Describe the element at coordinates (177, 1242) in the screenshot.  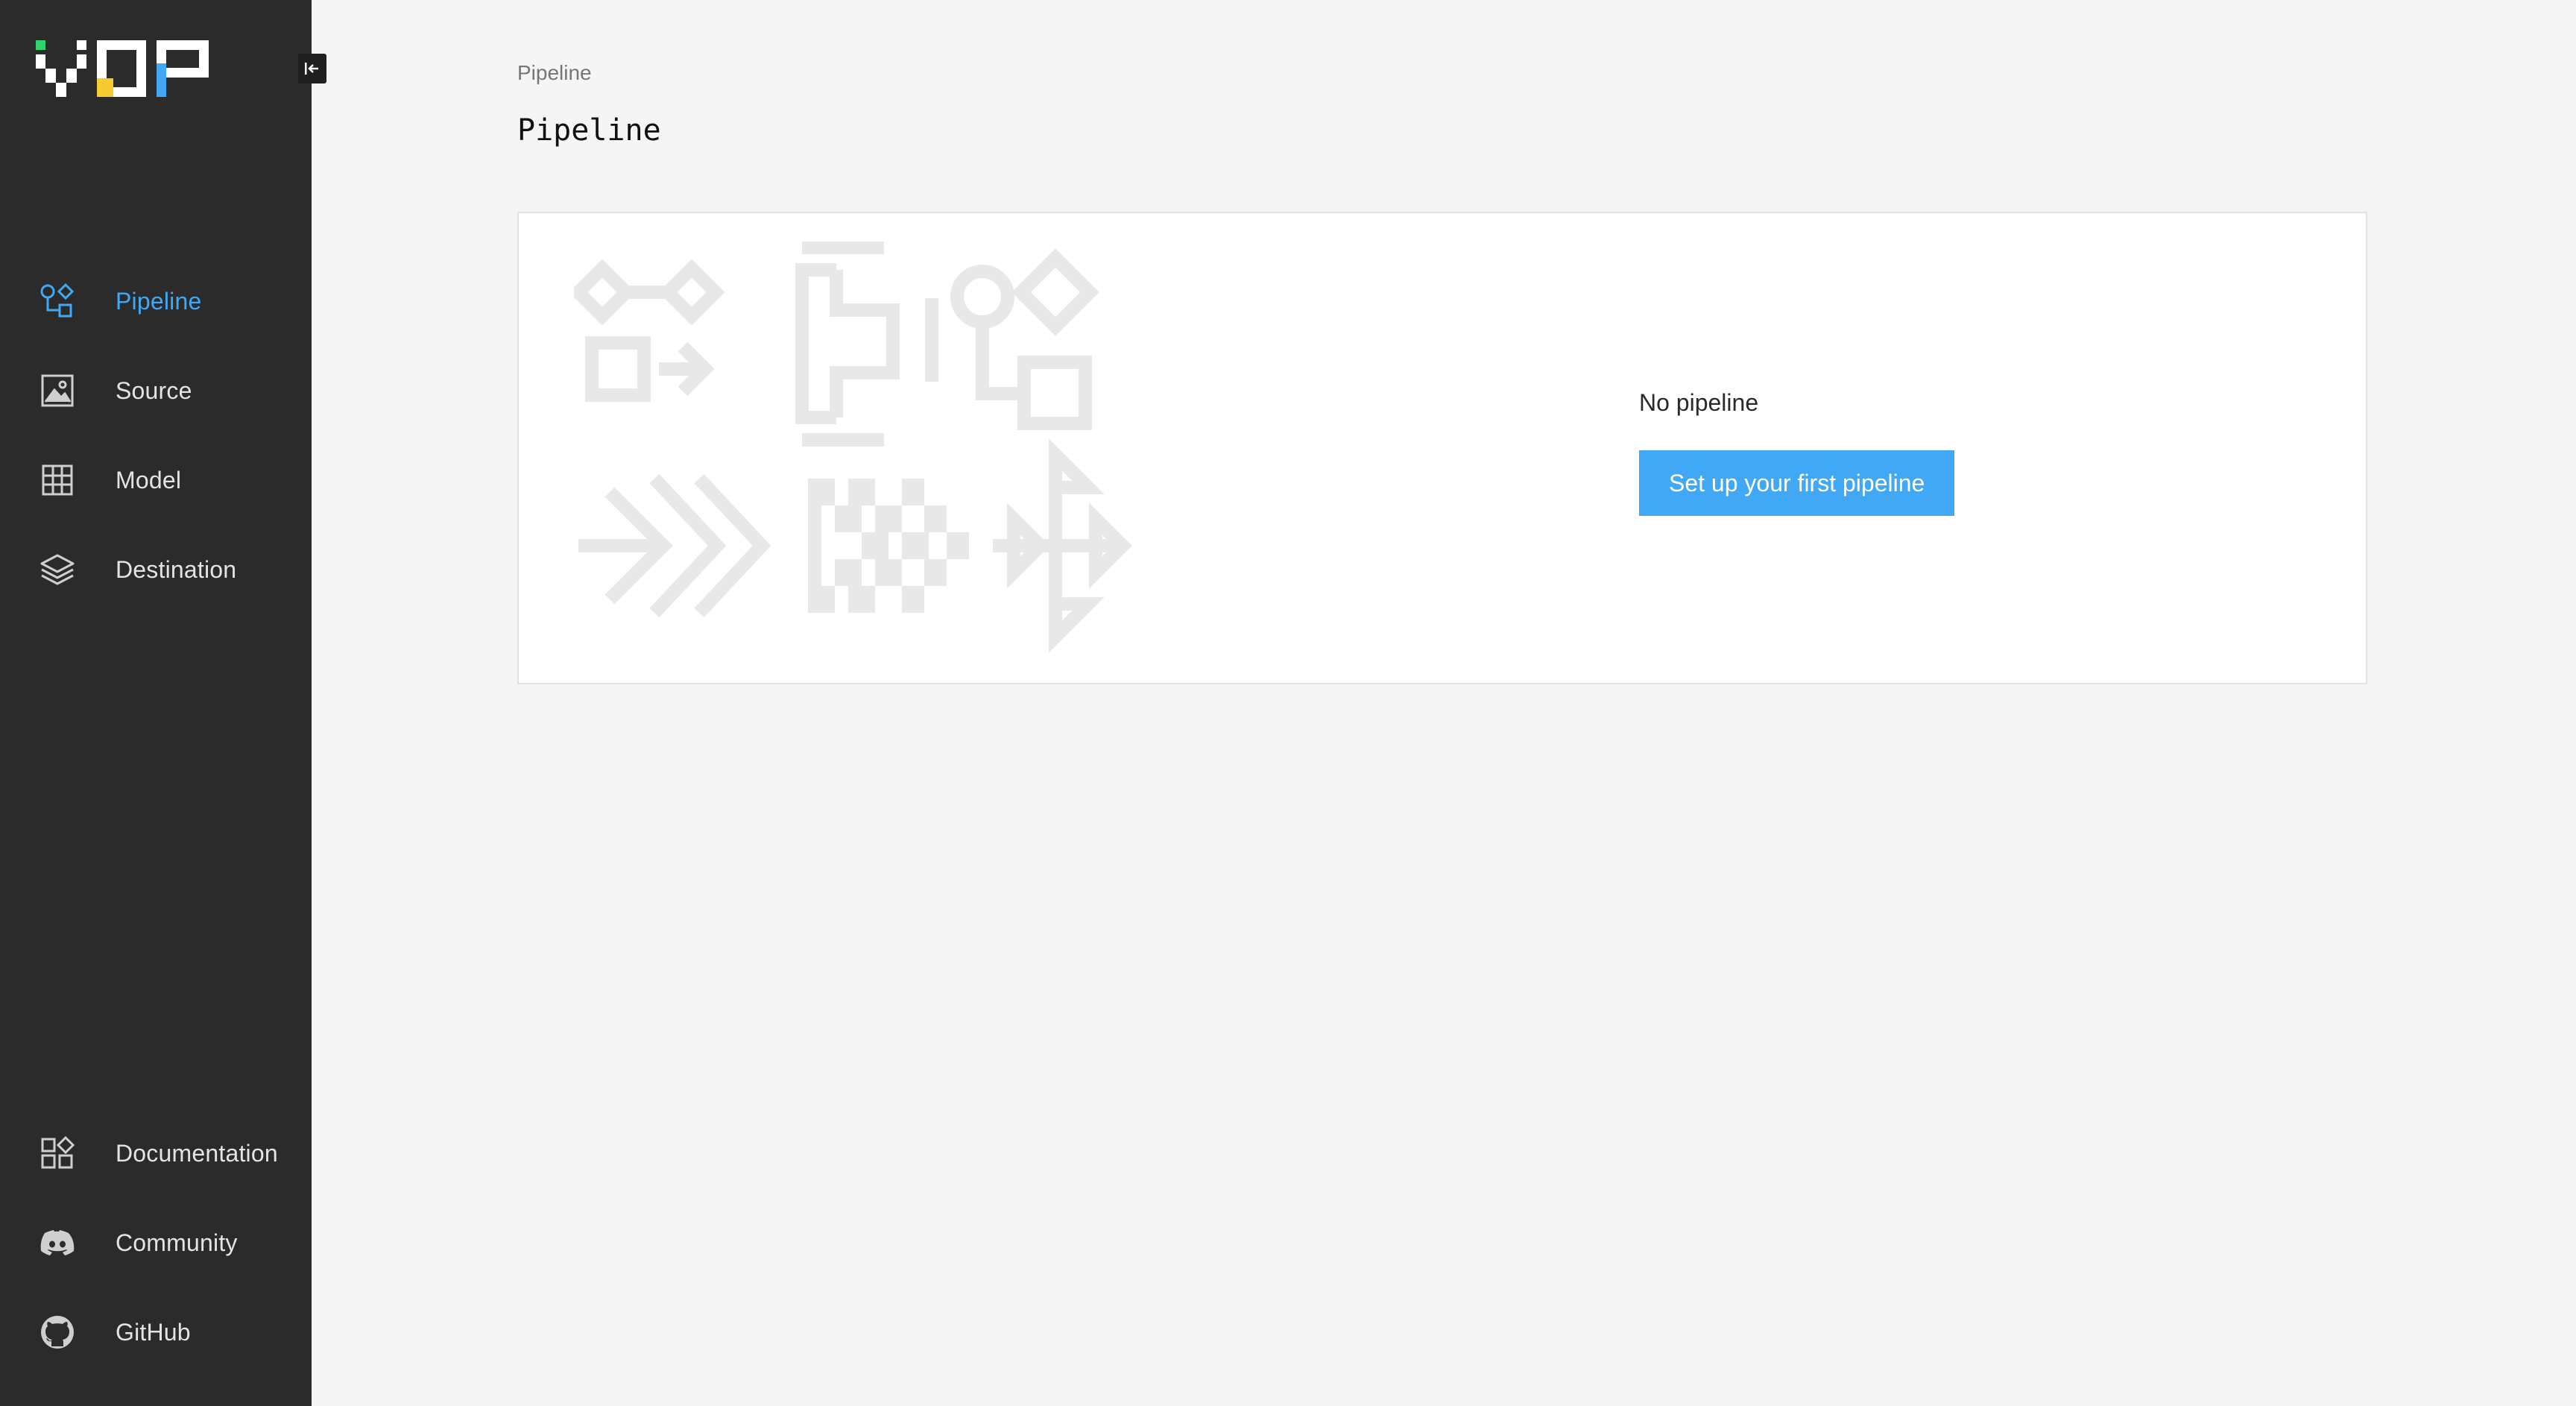
I see `sidebar-item-label: Community` at that location.